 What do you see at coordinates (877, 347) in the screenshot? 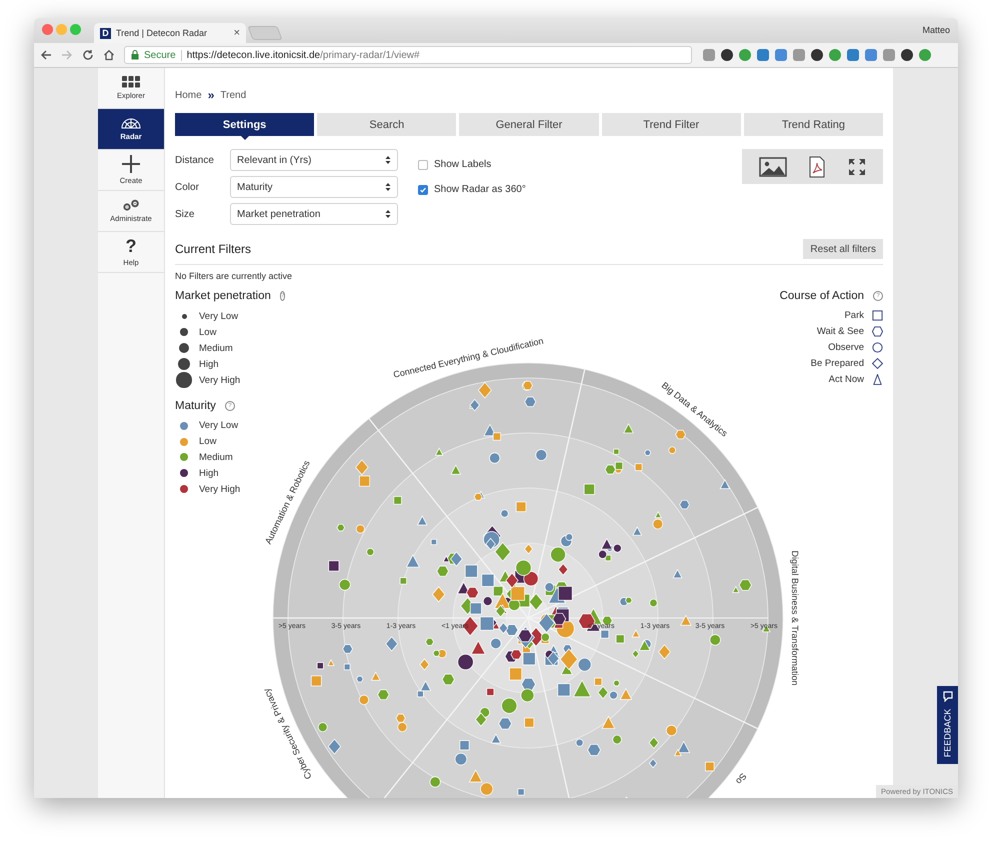
I see `circle-icon` at bounding box center [877, 347].